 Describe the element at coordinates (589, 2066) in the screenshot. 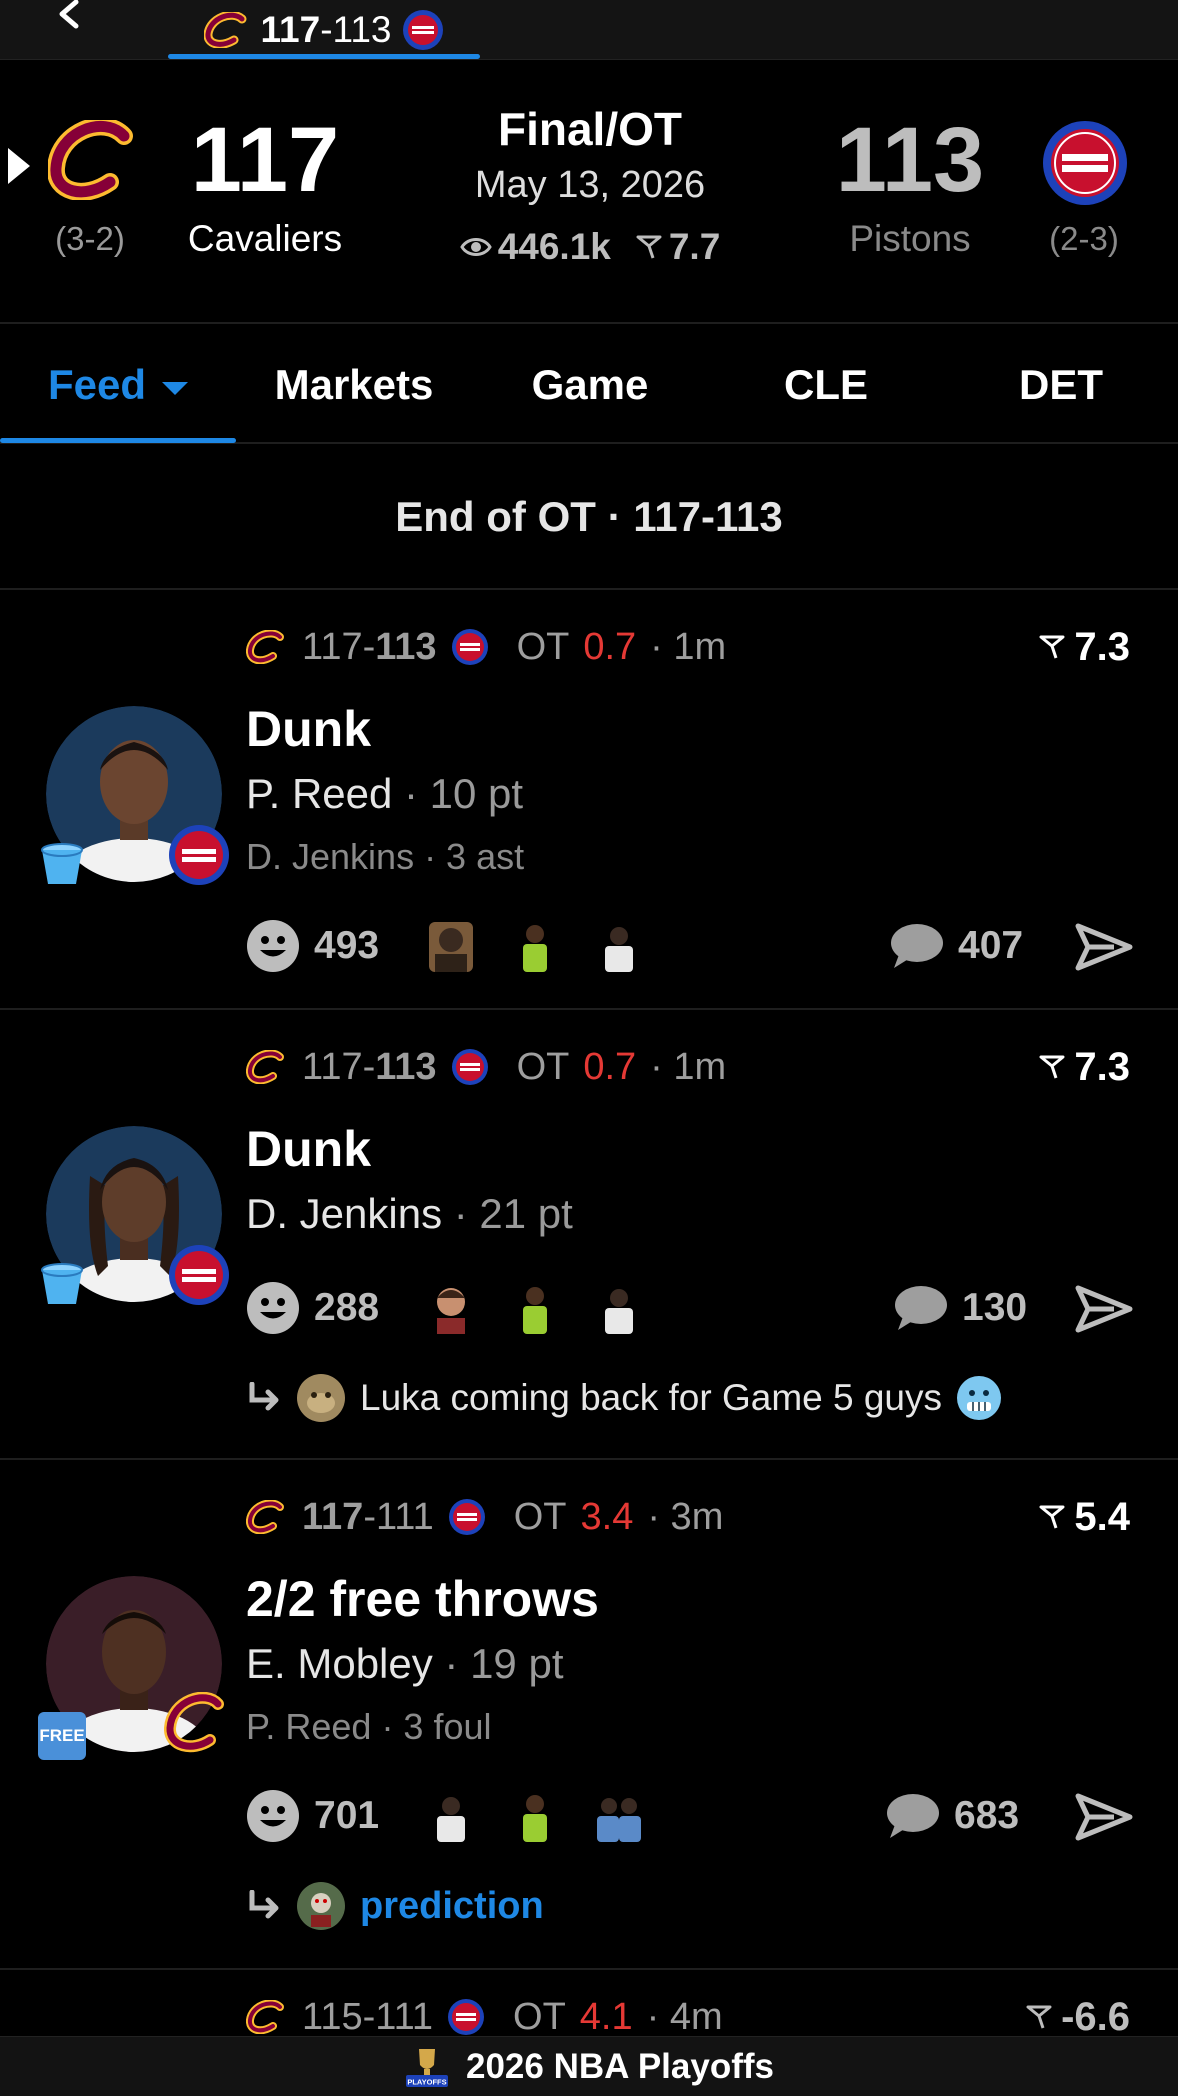

I see `bottom-banner: PLAYOFFS 2026 NBA Playoffs` at that location.